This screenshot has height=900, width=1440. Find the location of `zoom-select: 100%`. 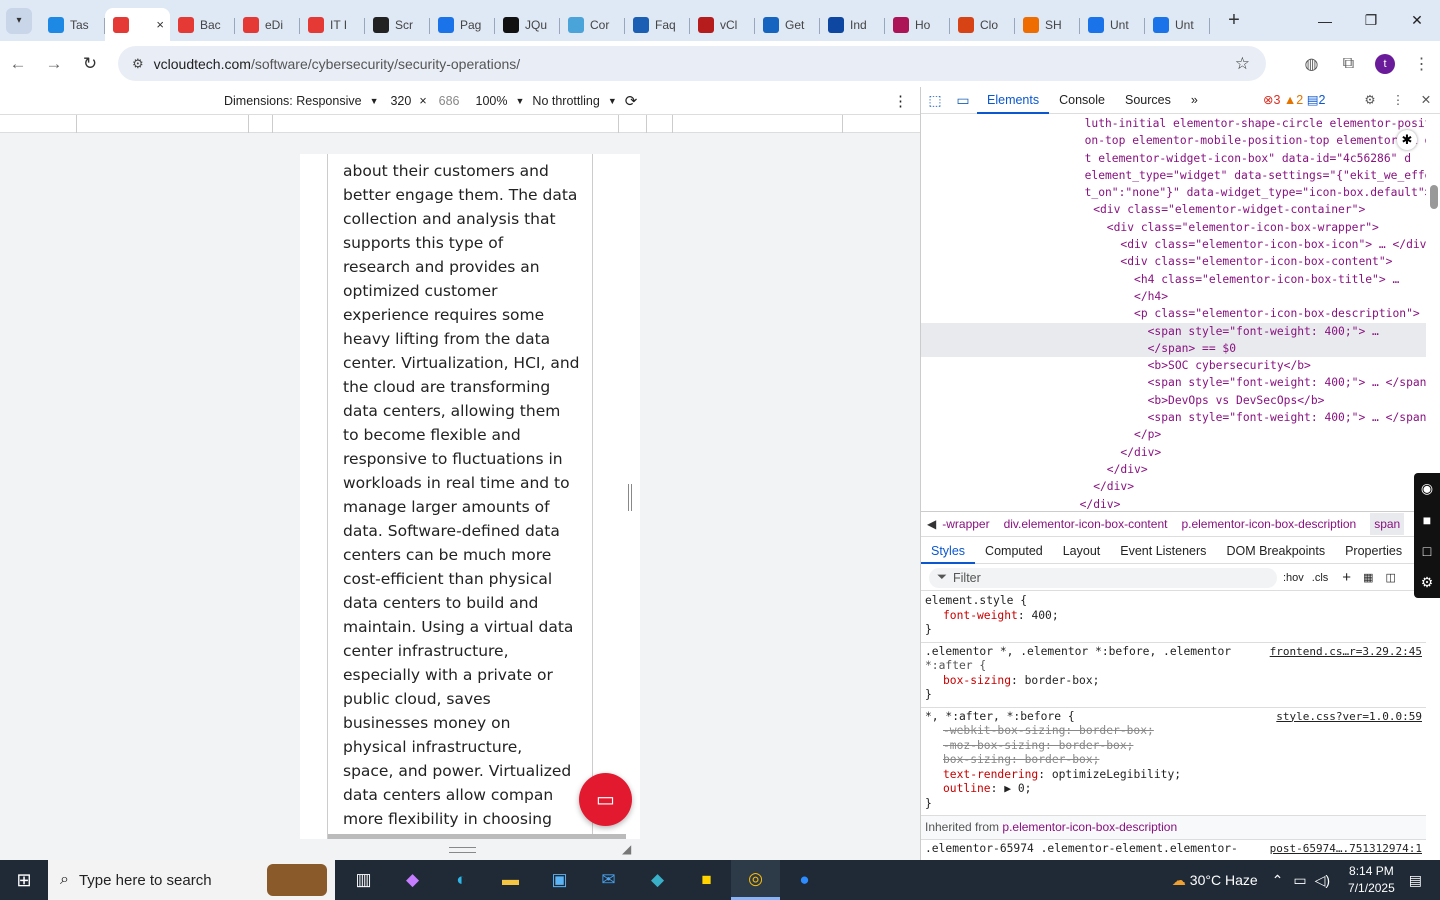

zoom-select: 100% is located at coordinates (492, 101).